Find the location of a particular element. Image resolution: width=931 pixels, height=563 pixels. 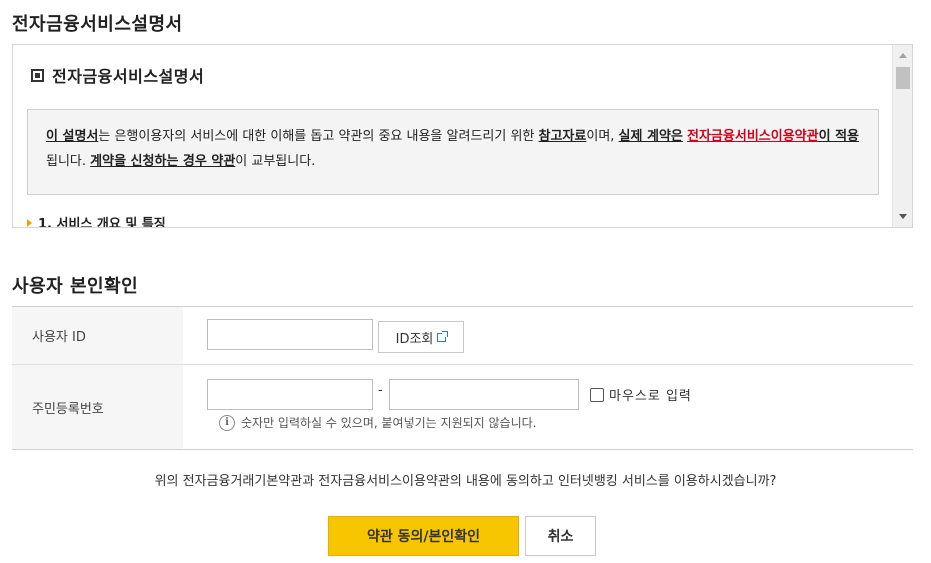

ssn-help: i 숫자만 입력하실 수 있으며, 붙여넣기는 지원되지 않습니다. is located at coordinates (377, 422).